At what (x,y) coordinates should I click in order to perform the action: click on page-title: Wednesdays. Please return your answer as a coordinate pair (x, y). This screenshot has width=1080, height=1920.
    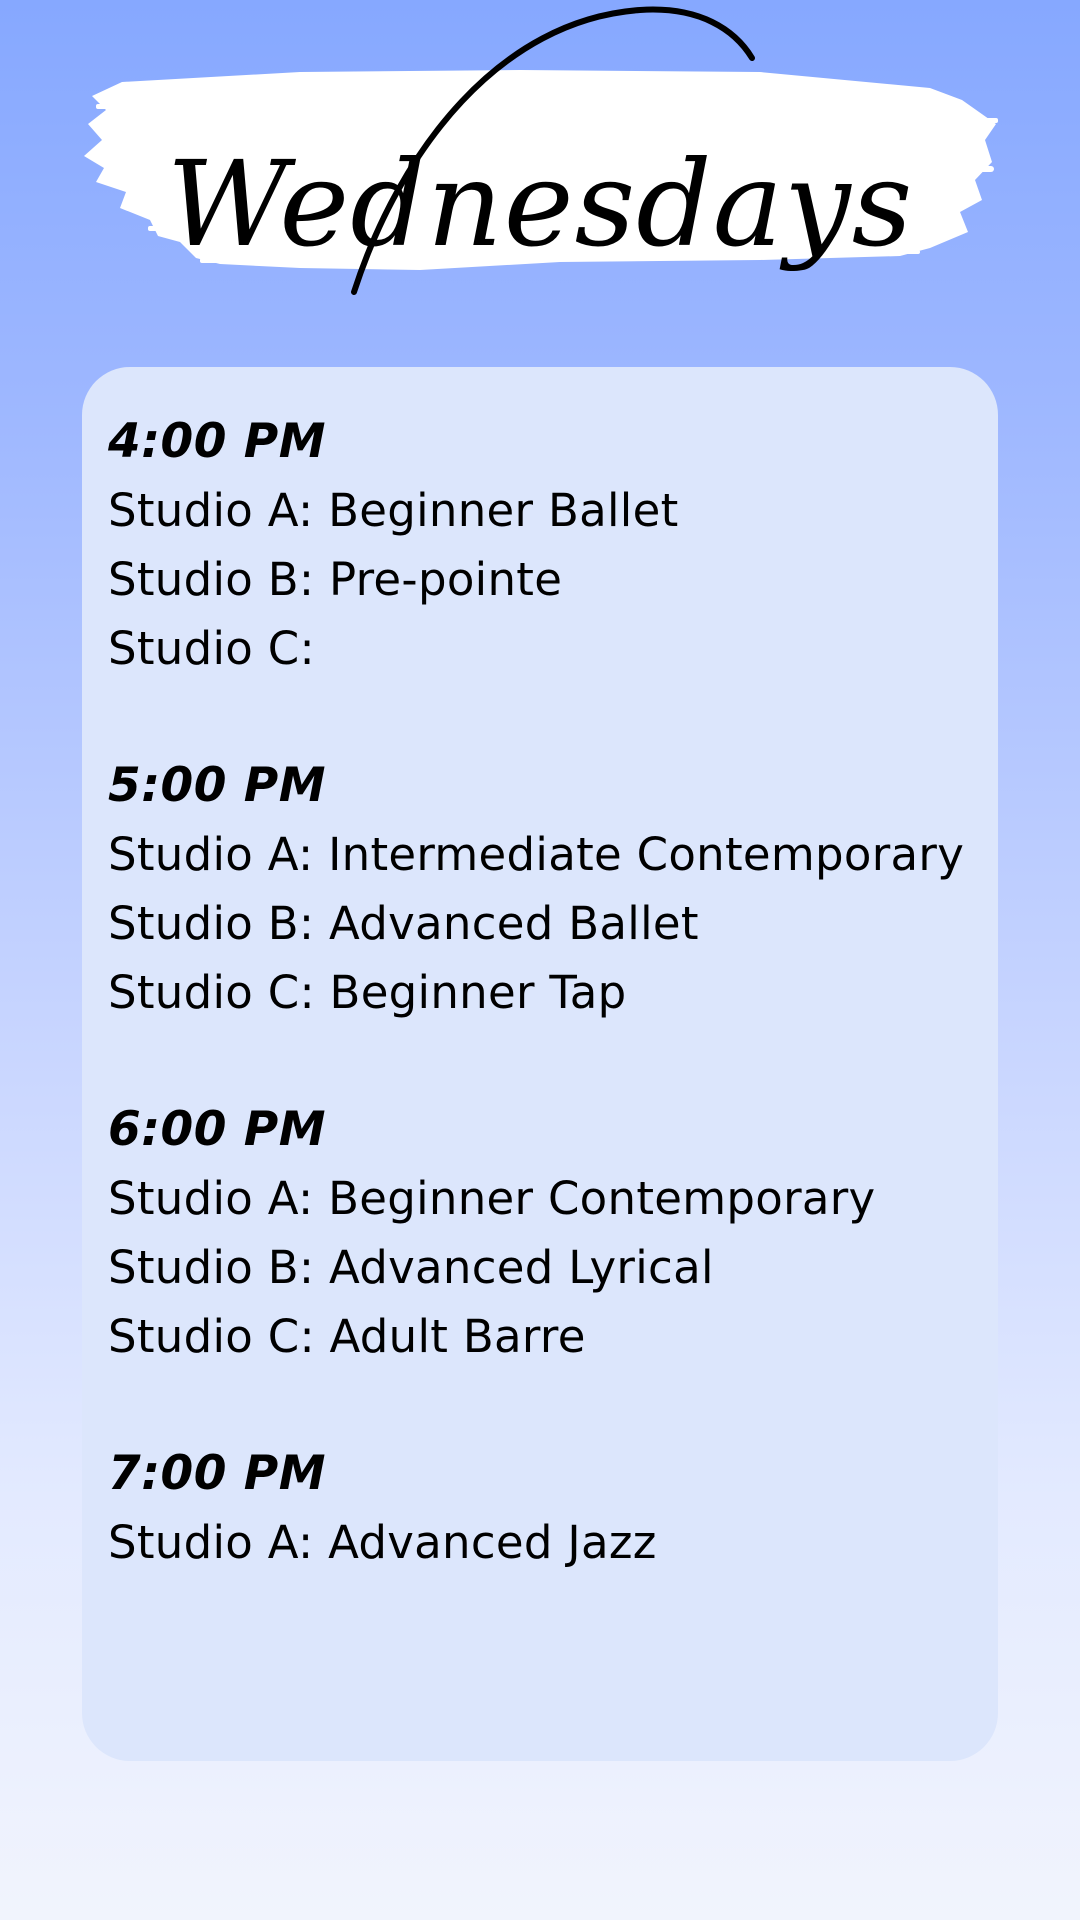
    Looking at the image, I should click on (540, 204).